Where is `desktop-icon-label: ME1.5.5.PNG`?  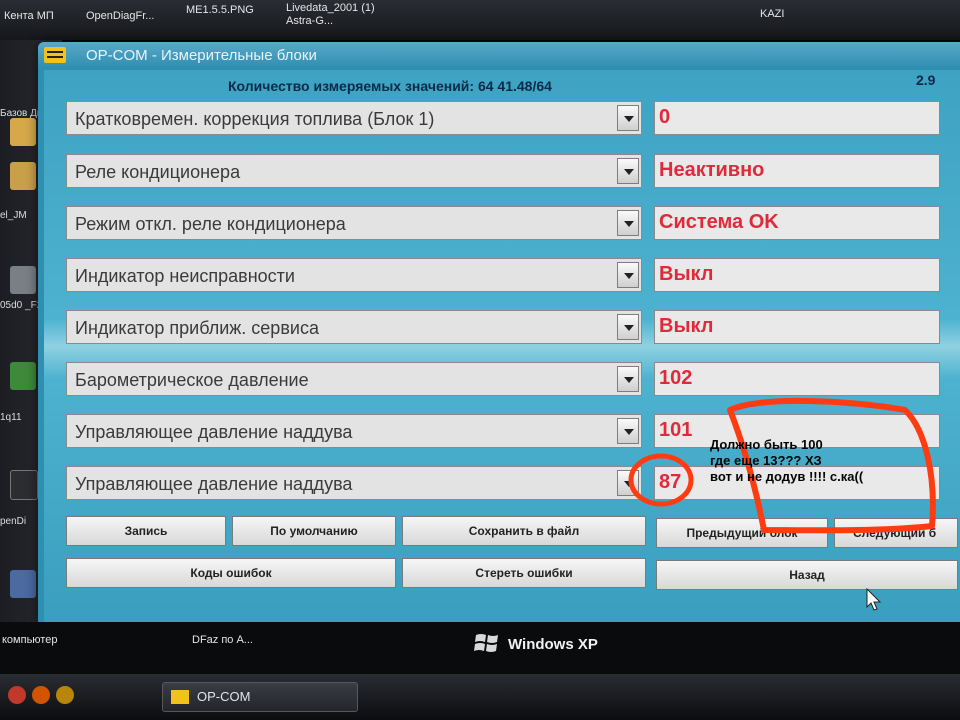 desktop-icon-label: ME1.5.5.PNG is located at coordinates (220, 10).